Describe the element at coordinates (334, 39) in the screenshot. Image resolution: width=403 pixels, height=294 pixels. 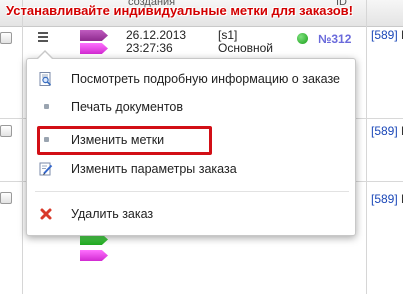
I see `order-number-link: №312` at that location.